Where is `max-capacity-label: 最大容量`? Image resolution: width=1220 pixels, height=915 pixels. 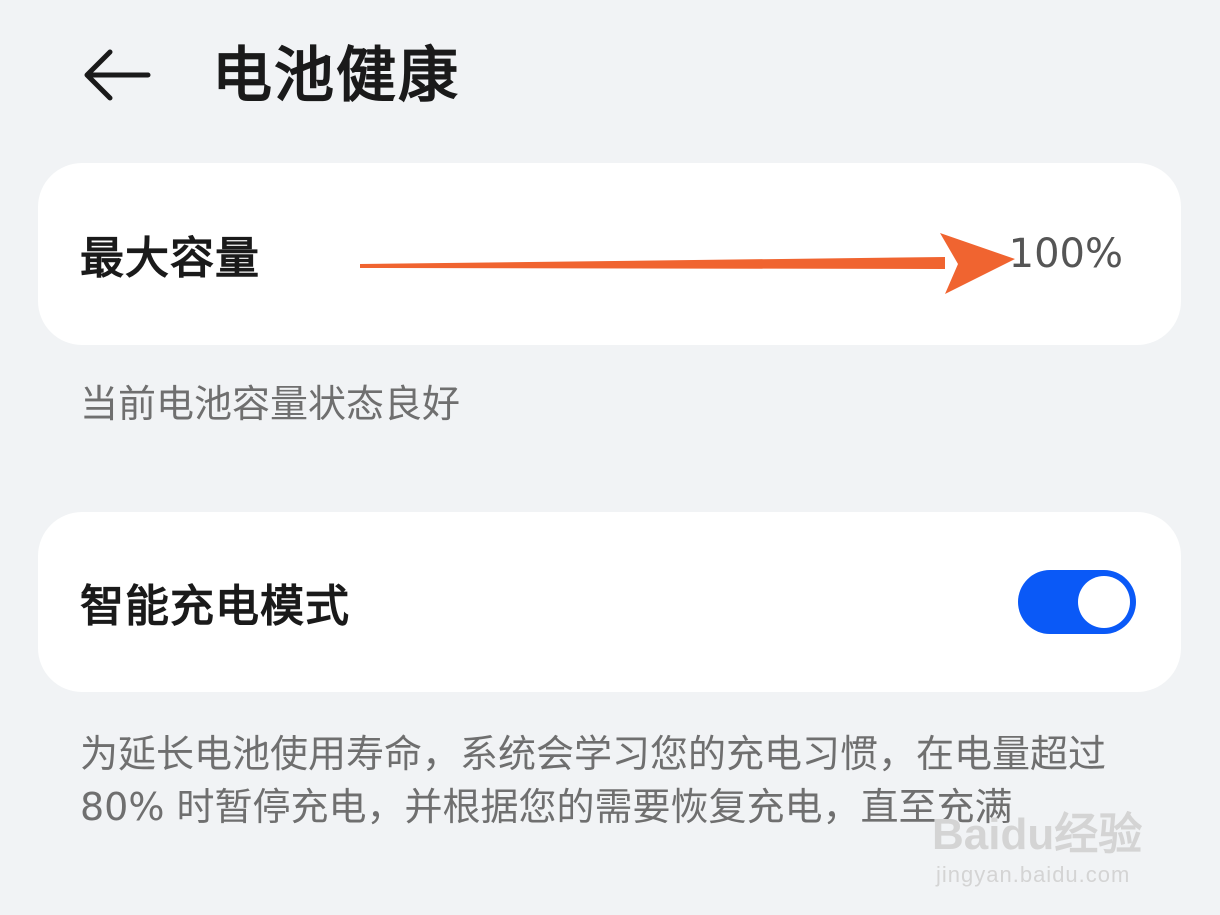 max-capacity-label: 最大容量 is located at coordinates (170, 258).